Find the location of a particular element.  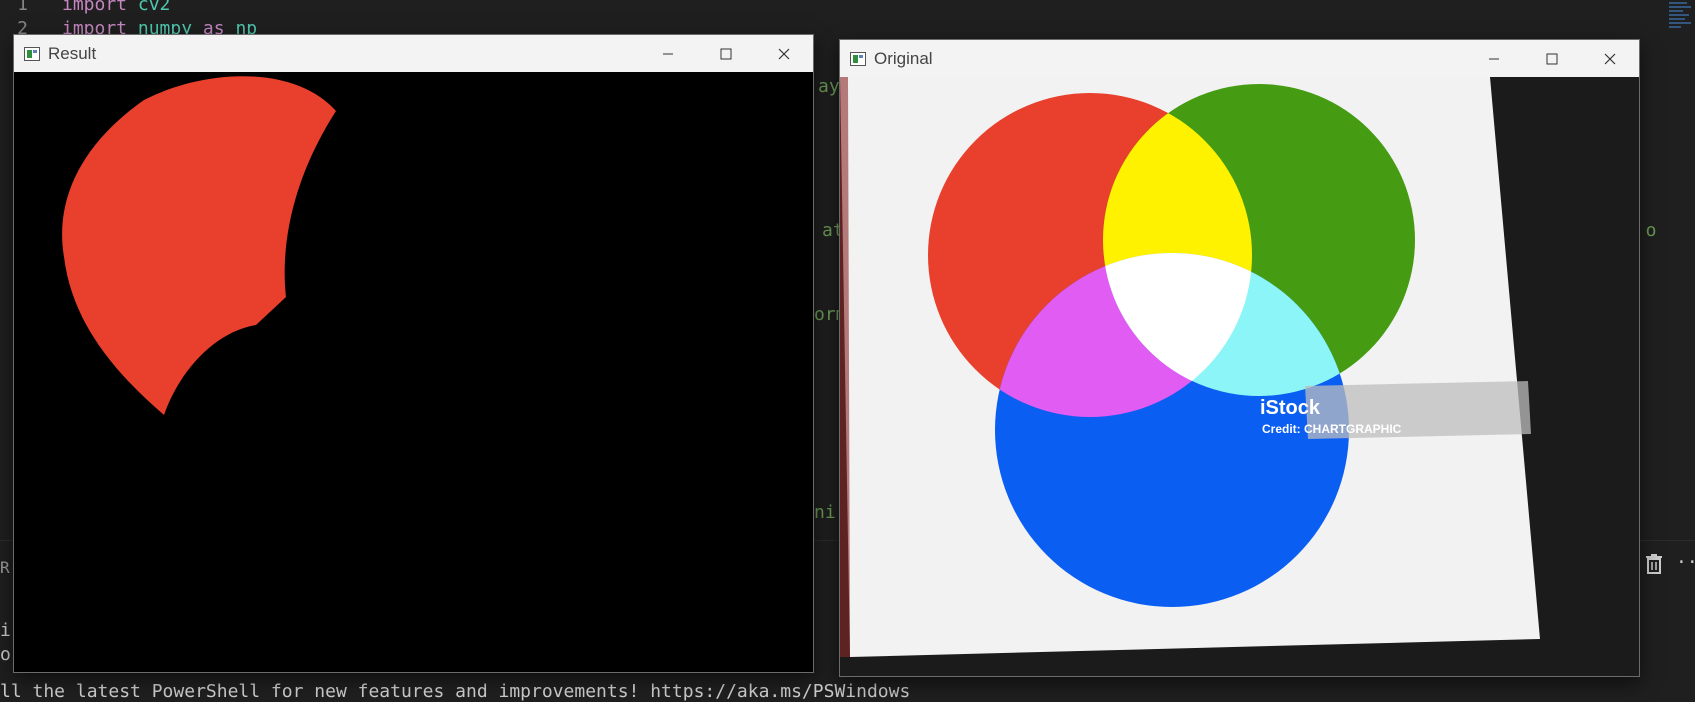

window-title: Original is located at coordinates (903, 58).